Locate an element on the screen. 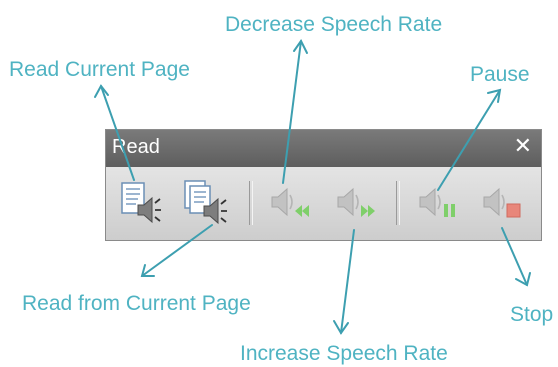 The width and height of the screenshot is (558, 367). arrow-head is located at coordinates (101, 91).